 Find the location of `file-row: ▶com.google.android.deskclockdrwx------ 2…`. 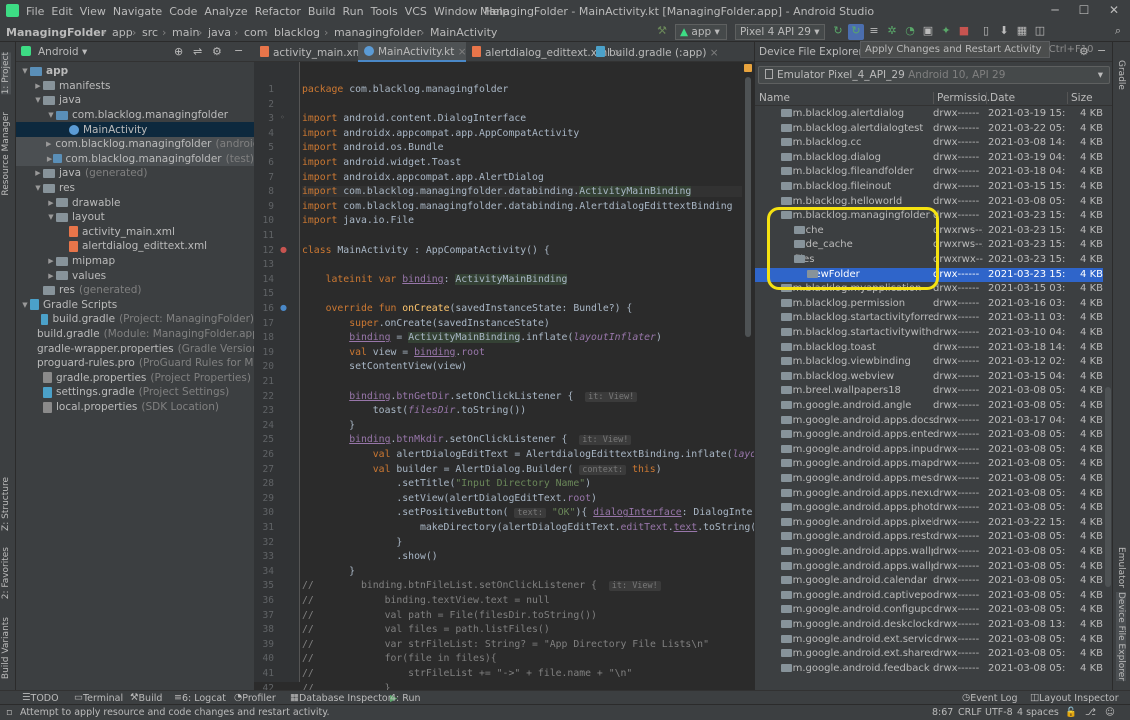

file-row: ▶com.google.android.deskclockdrwx------ 2… is located at coordinates (929, 625).